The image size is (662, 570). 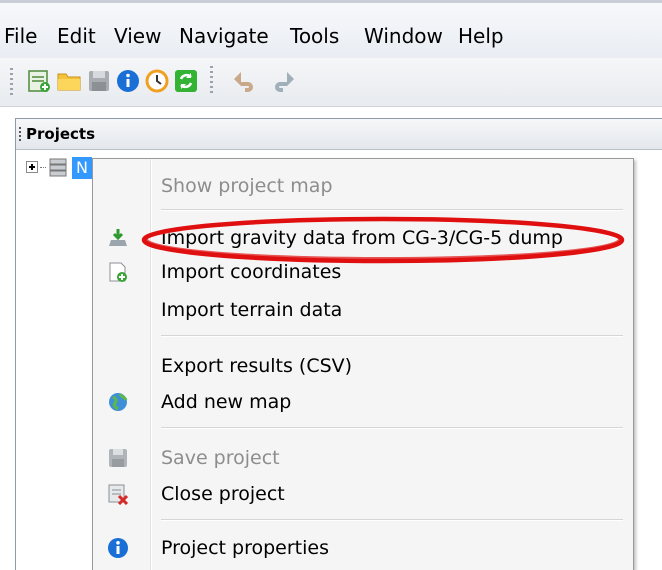 What do you see at coordinates (137, 36) in the screenshot?
I see `menu-view: View` at bounding box center [137, 36].